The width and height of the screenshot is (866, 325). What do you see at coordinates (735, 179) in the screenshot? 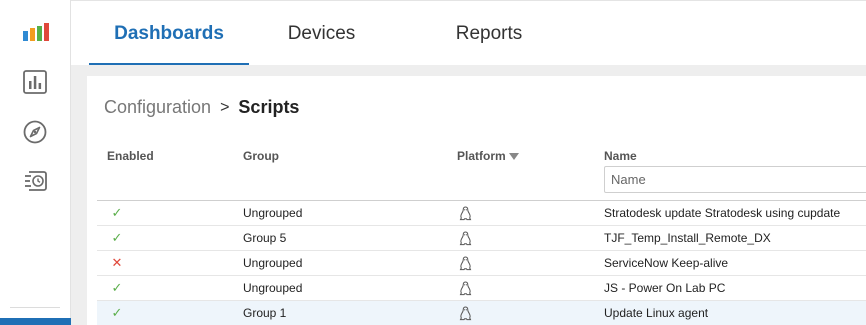
I see `name-filter-input` at bounding box center [735, 179].